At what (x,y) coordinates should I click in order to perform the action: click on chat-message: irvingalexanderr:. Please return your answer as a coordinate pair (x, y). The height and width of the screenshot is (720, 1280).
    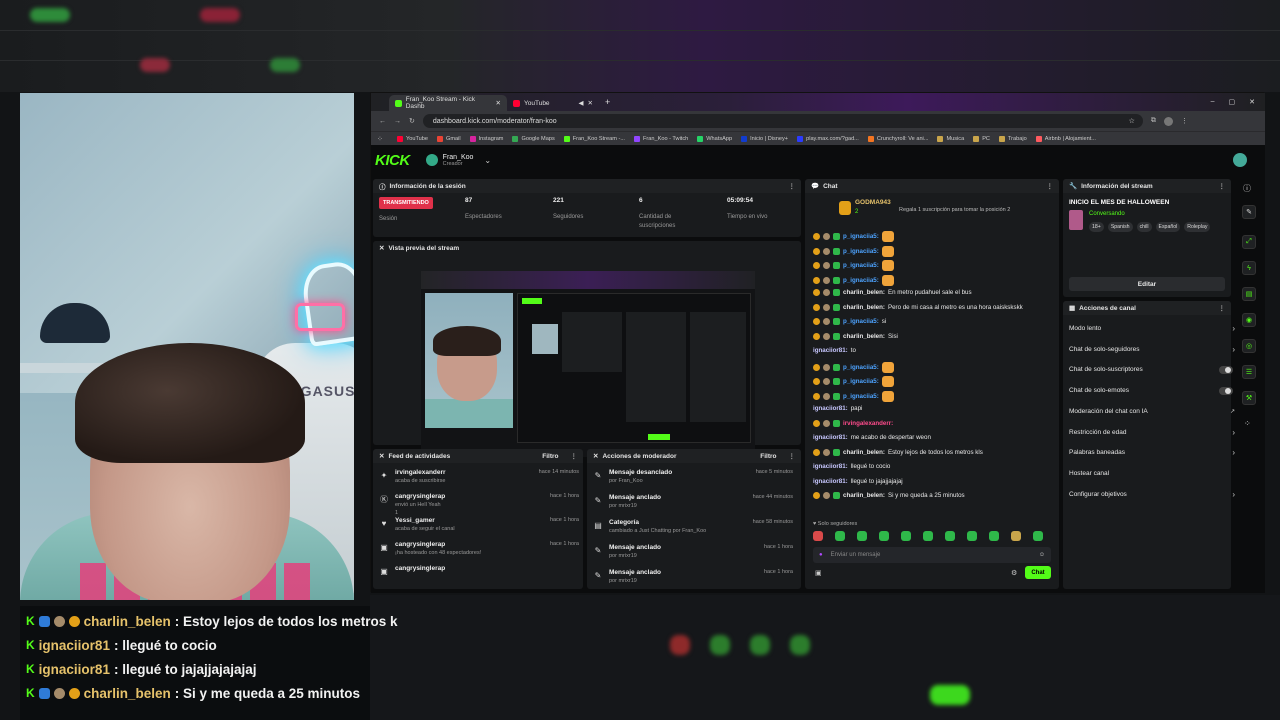
    Looking at the image, I should click on (853, 423).